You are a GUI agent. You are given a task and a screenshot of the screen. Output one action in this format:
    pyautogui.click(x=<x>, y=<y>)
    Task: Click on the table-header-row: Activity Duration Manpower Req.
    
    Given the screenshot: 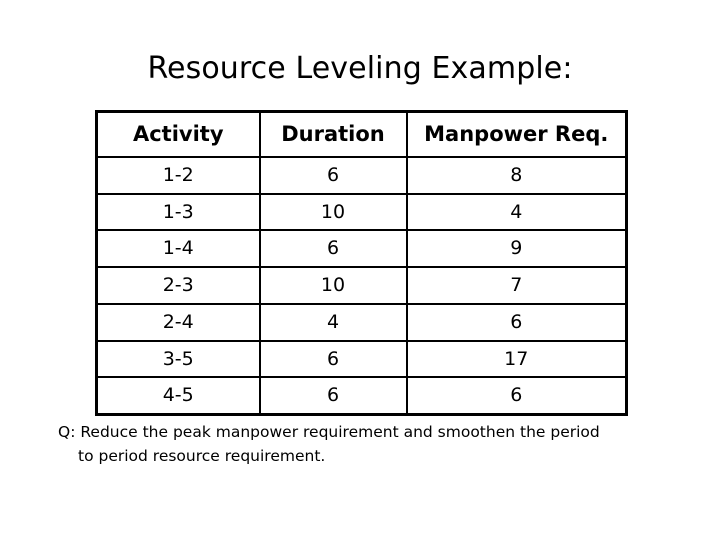 What is the action you would take?
    pyautogui.click(x=361, y=134)
    